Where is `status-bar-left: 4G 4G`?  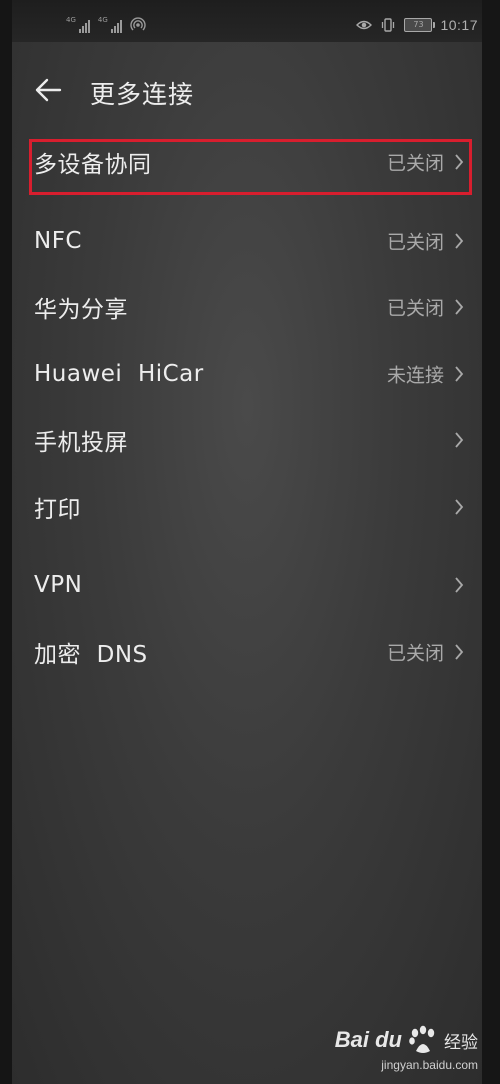 status-bar-left: 4G 4G is located at coordinates (106, 25).